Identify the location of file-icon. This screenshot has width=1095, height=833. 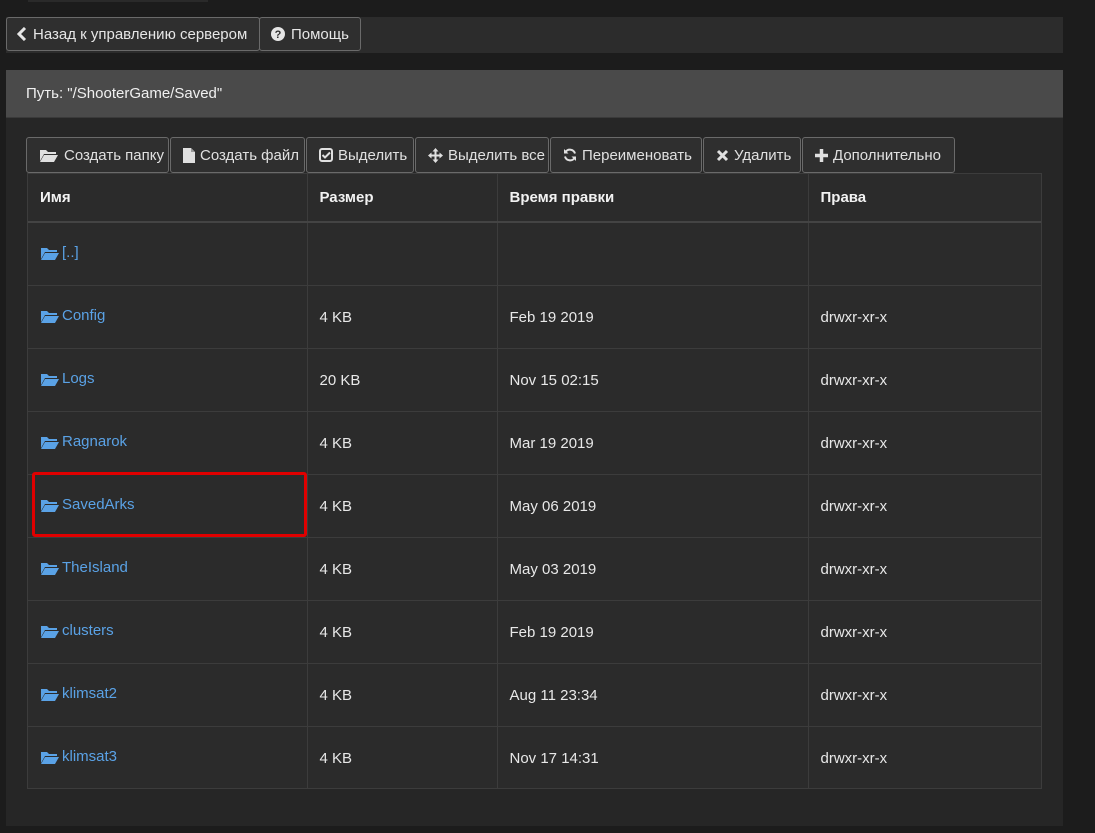
(189, 155).